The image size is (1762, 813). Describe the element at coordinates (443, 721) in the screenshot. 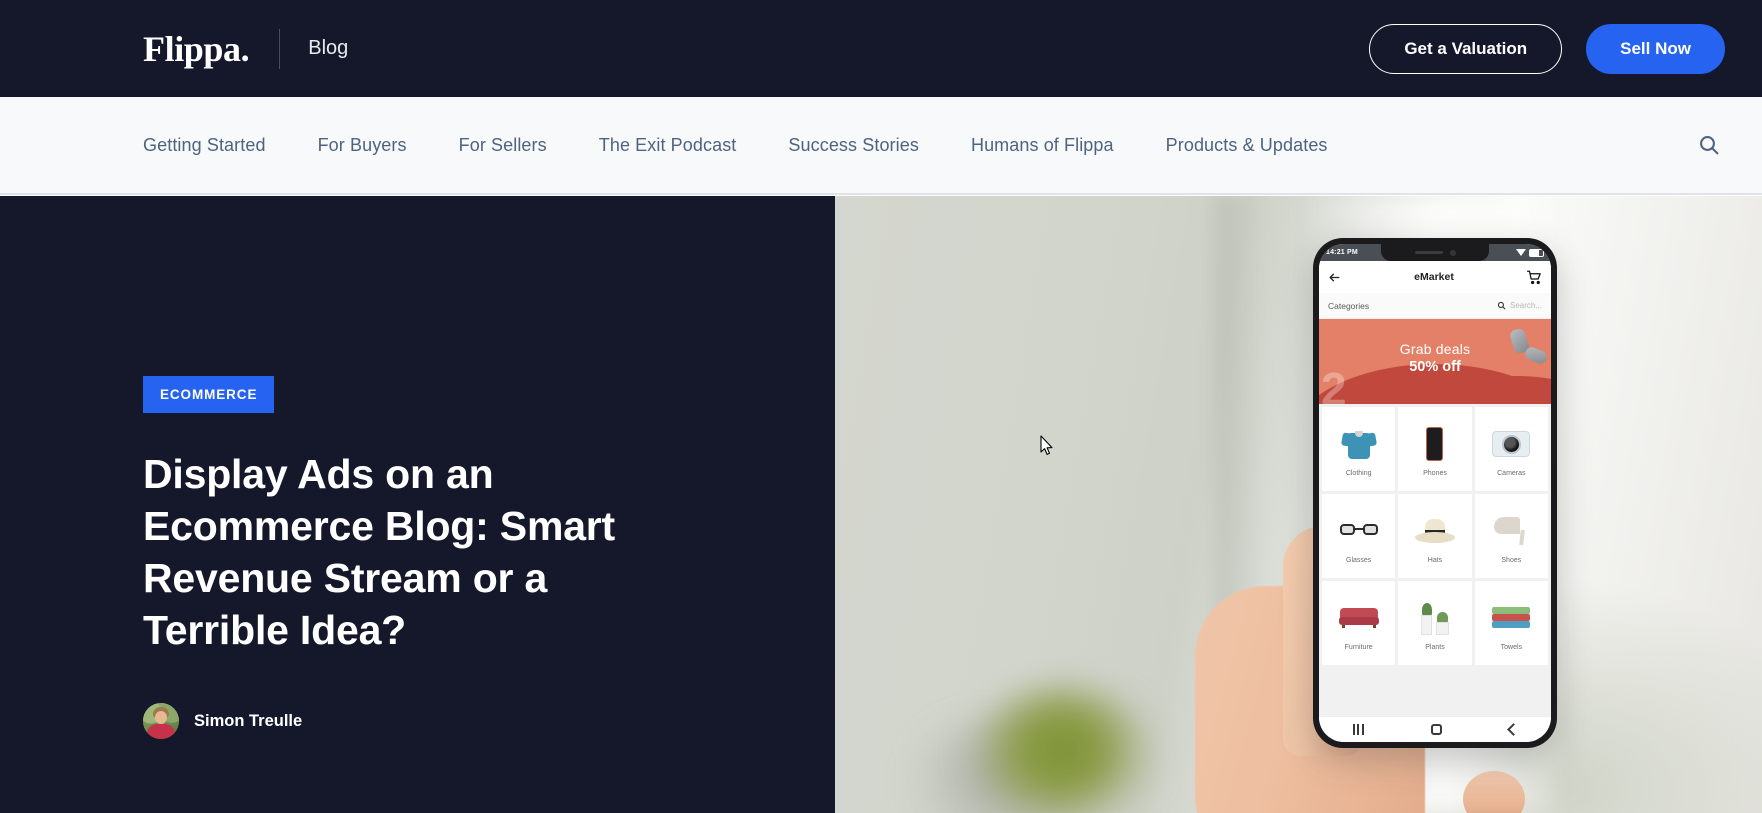

I see `author-byline: Simon Treulle` at that location.